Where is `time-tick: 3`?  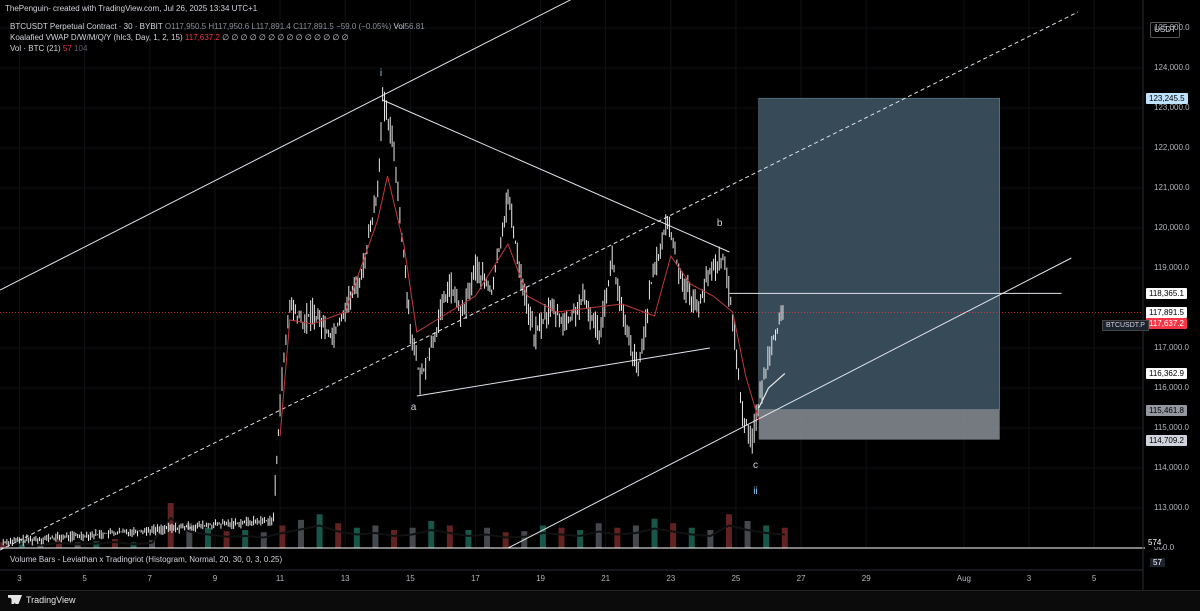
time-tick: 3 is located at coordinates (19, 578).